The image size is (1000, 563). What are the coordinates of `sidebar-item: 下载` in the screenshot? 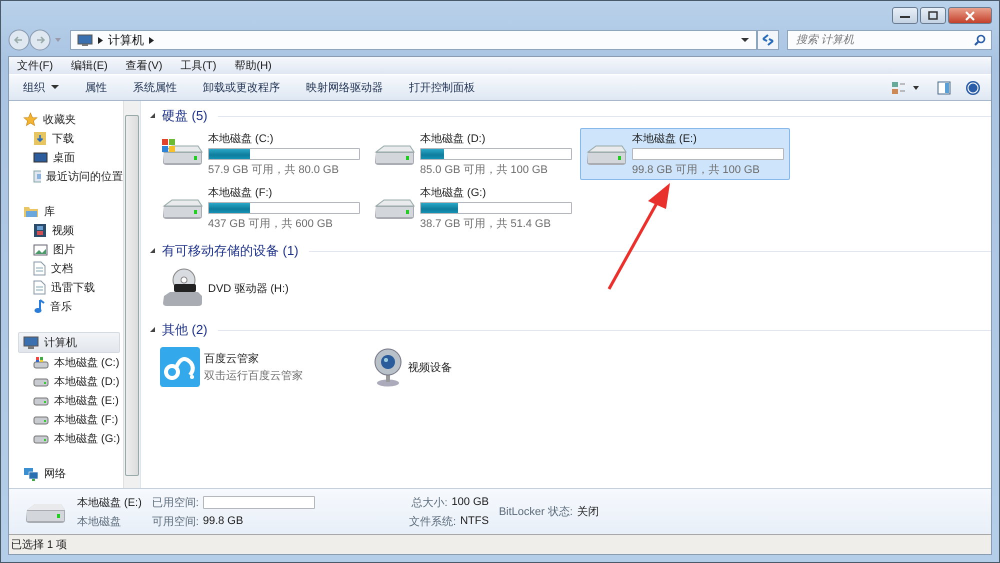 It's located at (66, 138).